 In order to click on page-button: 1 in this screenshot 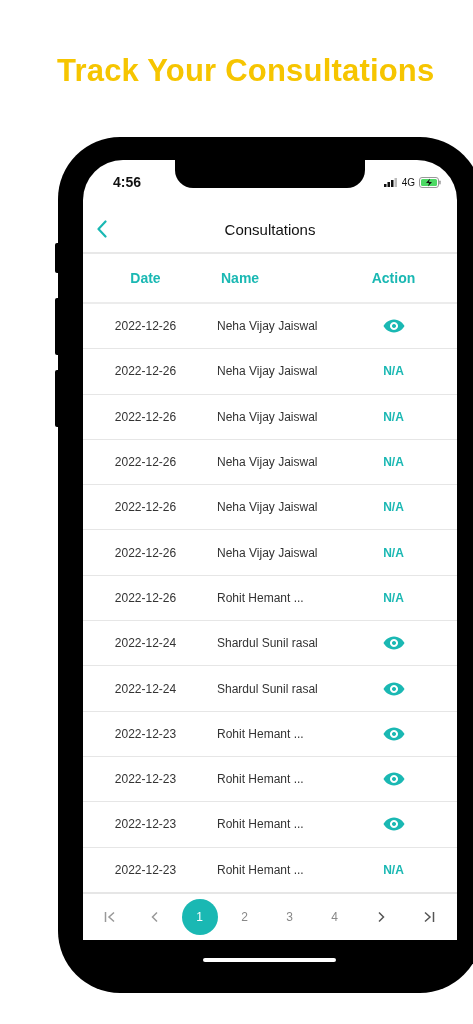, I will do `click(199, 916)`.